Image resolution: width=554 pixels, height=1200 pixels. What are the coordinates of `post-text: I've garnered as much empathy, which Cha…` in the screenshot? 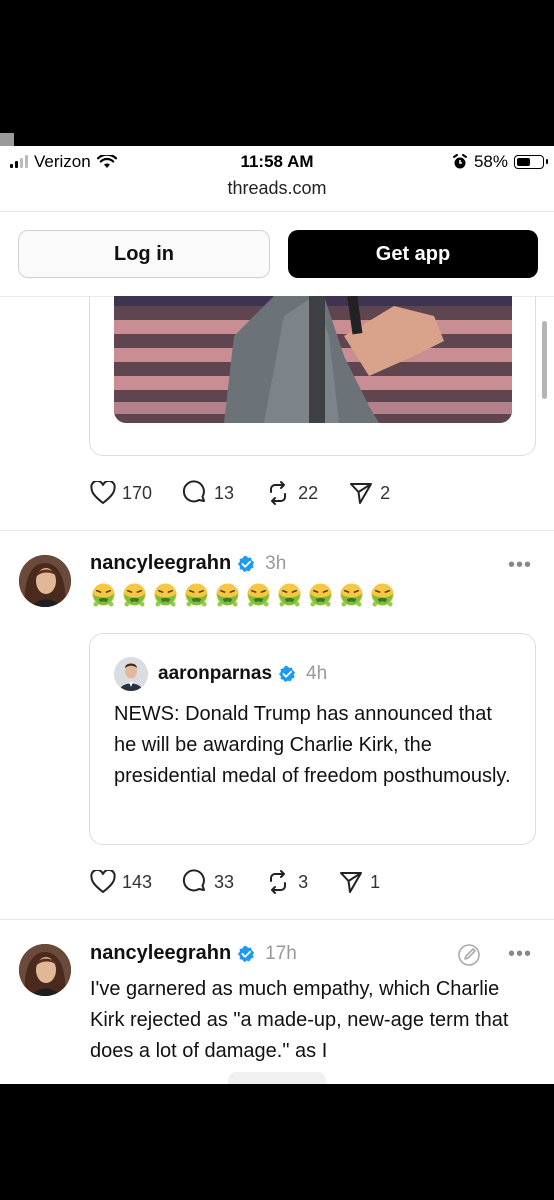 It's located at (299, 1020).